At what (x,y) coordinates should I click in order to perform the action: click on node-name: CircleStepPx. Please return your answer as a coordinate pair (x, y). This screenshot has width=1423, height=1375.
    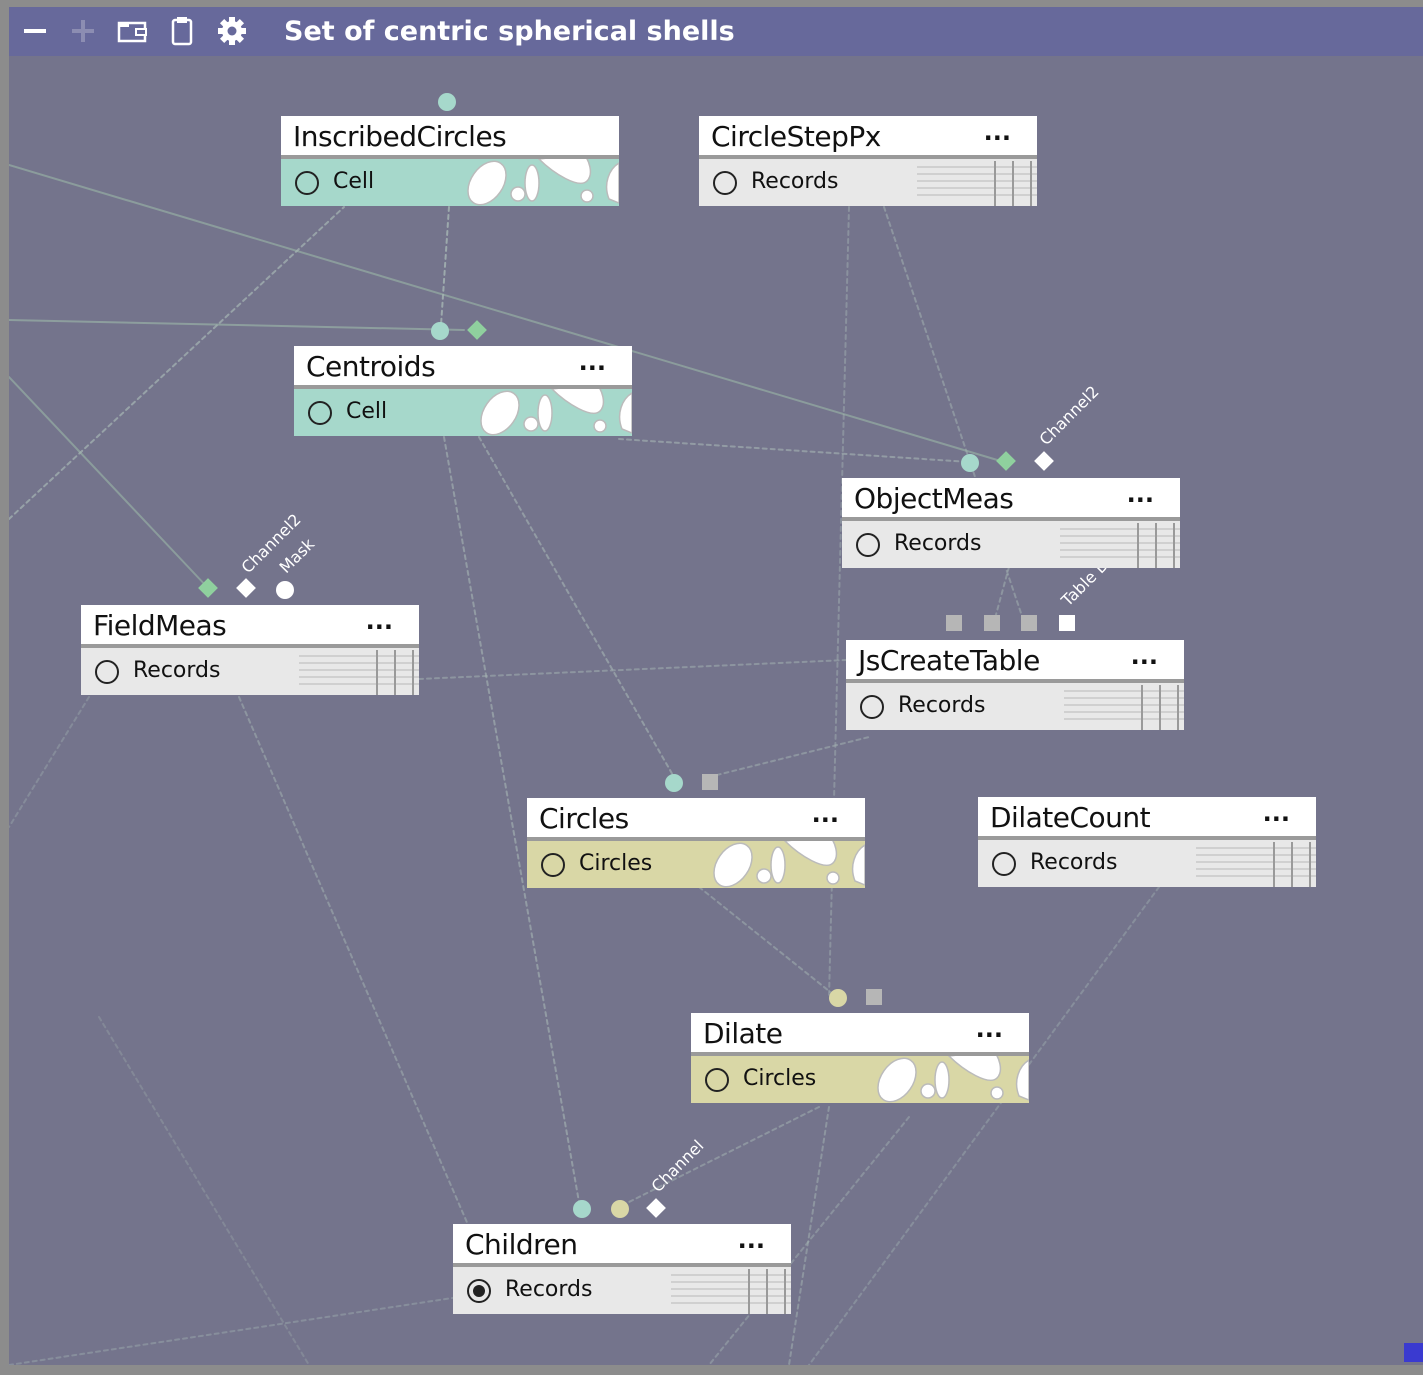
    Looking at the image, I should click on (796, 136).